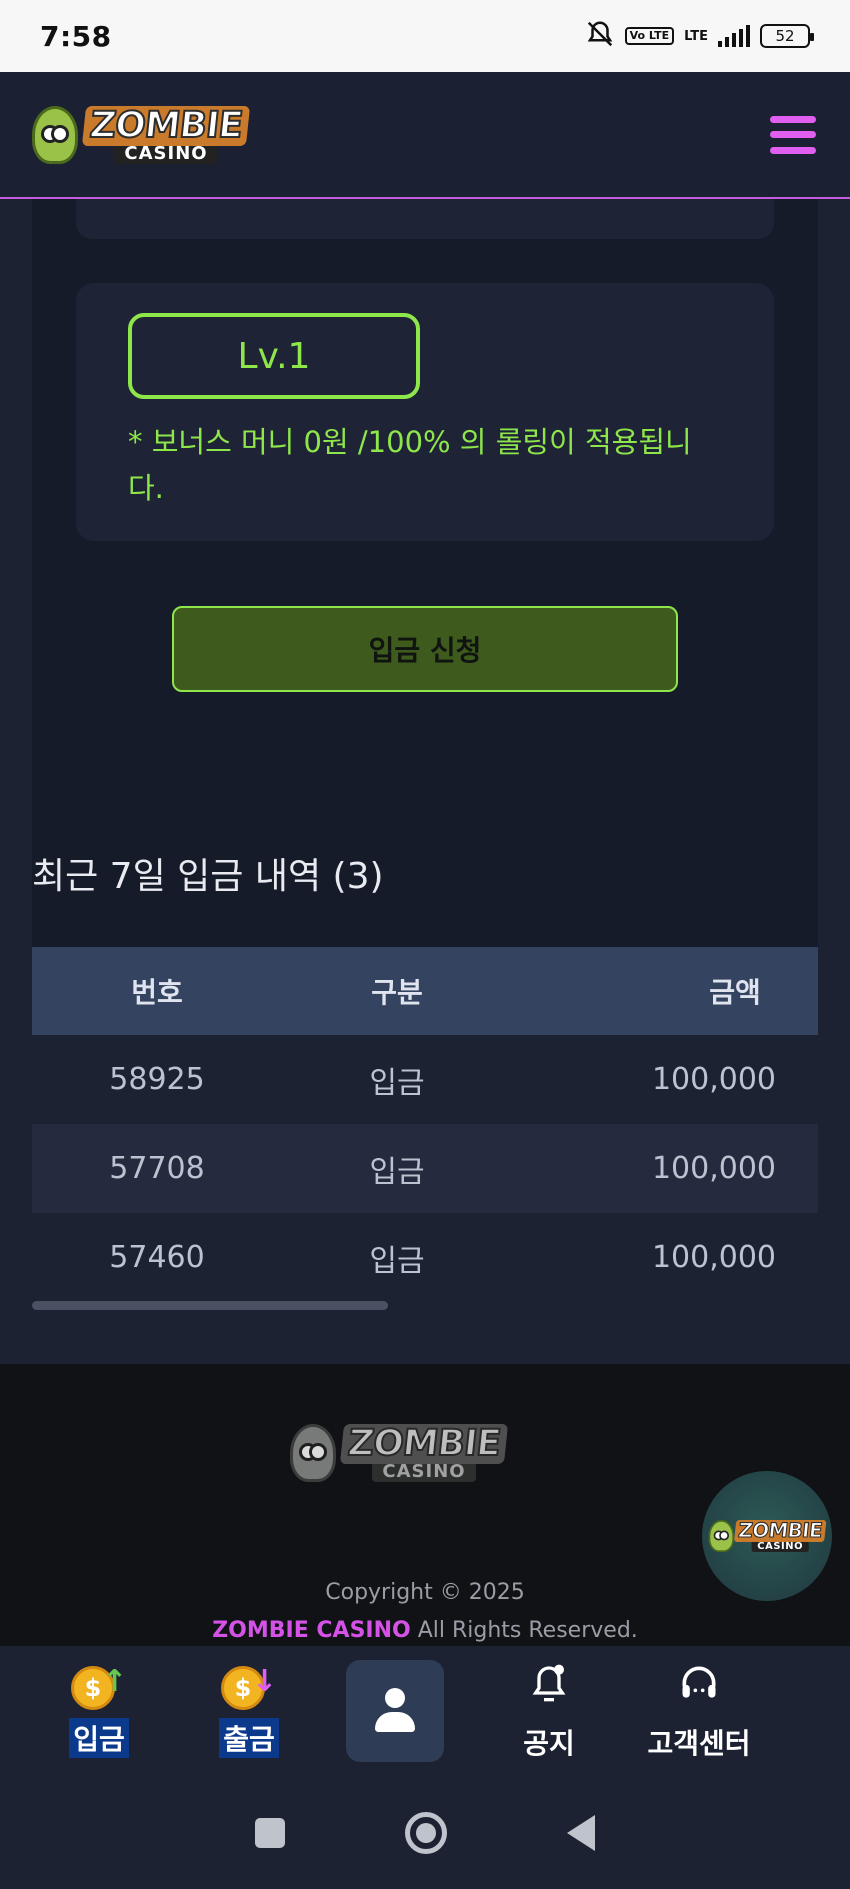 The width and height of the screenshot is (850, 1889). What do you see at coordinates (425, 991) in the screenshot?
I see `table-header: 번호 구분 금액` at bounding box center [425, 991].